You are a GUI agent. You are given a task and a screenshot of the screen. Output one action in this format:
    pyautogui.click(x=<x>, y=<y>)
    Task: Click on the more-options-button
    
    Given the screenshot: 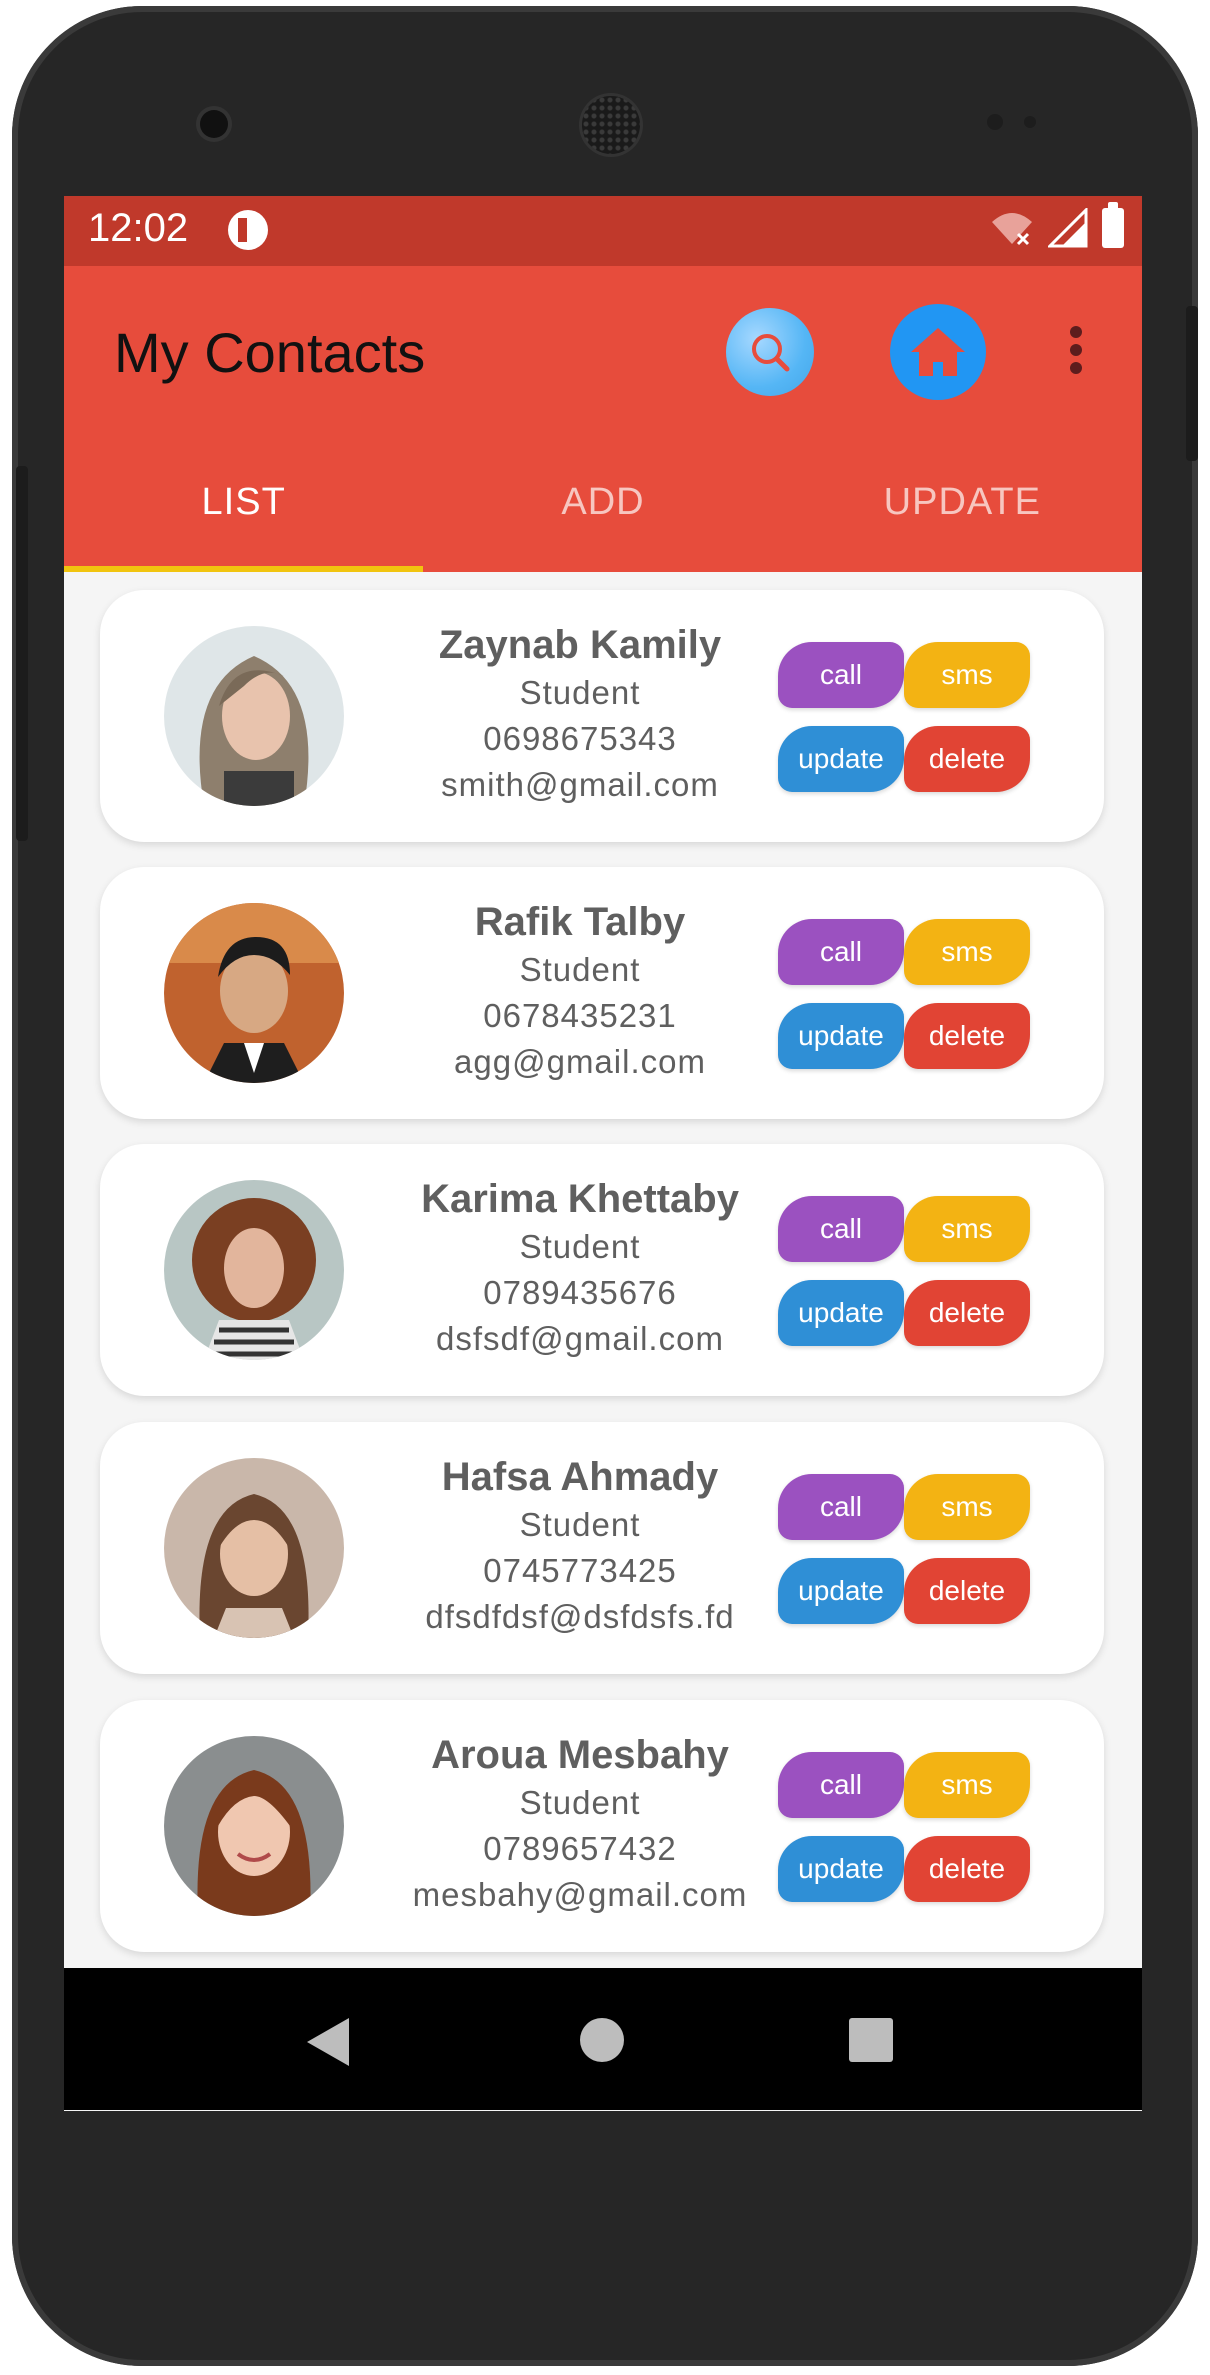 What is the action you would take?
    pyautogui.click(x=1076, y=350)
    